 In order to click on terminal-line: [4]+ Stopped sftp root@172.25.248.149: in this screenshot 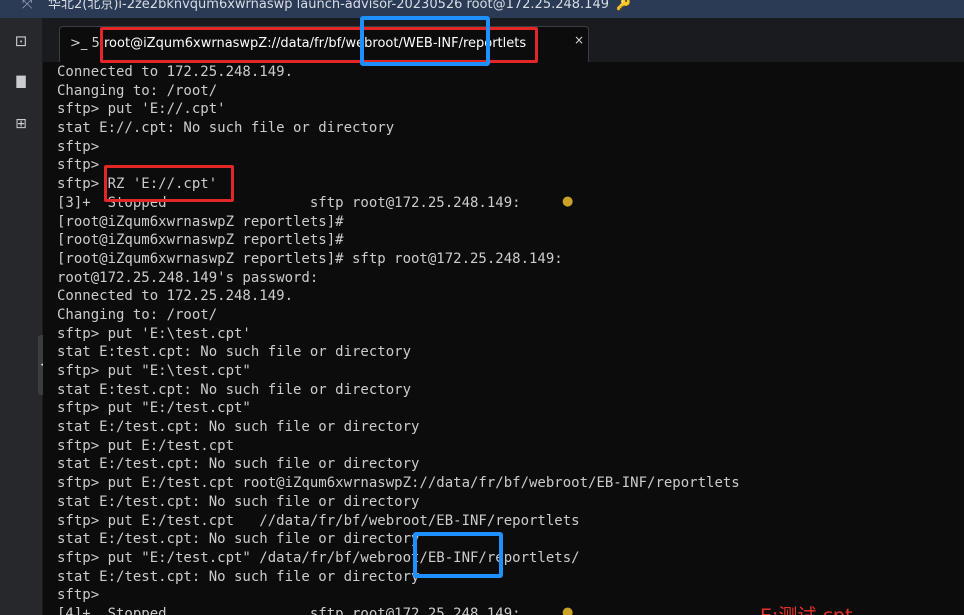, I will do `click(289, 610)`.